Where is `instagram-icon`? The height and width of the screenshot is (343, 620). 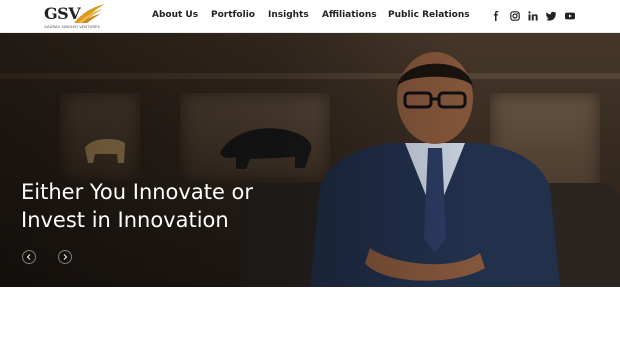
instagram-icon is located at coordinates (515, 16).